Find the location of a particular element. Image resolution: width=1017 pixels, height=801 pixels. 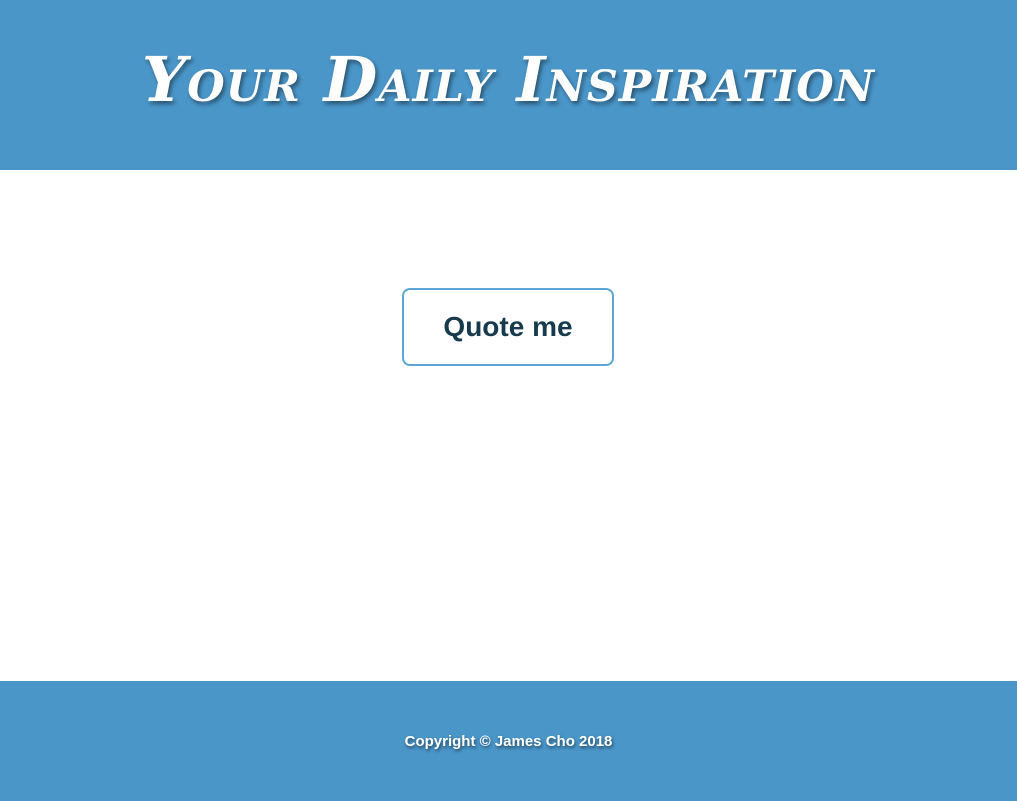

copyright-text: Copyright © James Cho 2018 is located at coordinates (508, 741).